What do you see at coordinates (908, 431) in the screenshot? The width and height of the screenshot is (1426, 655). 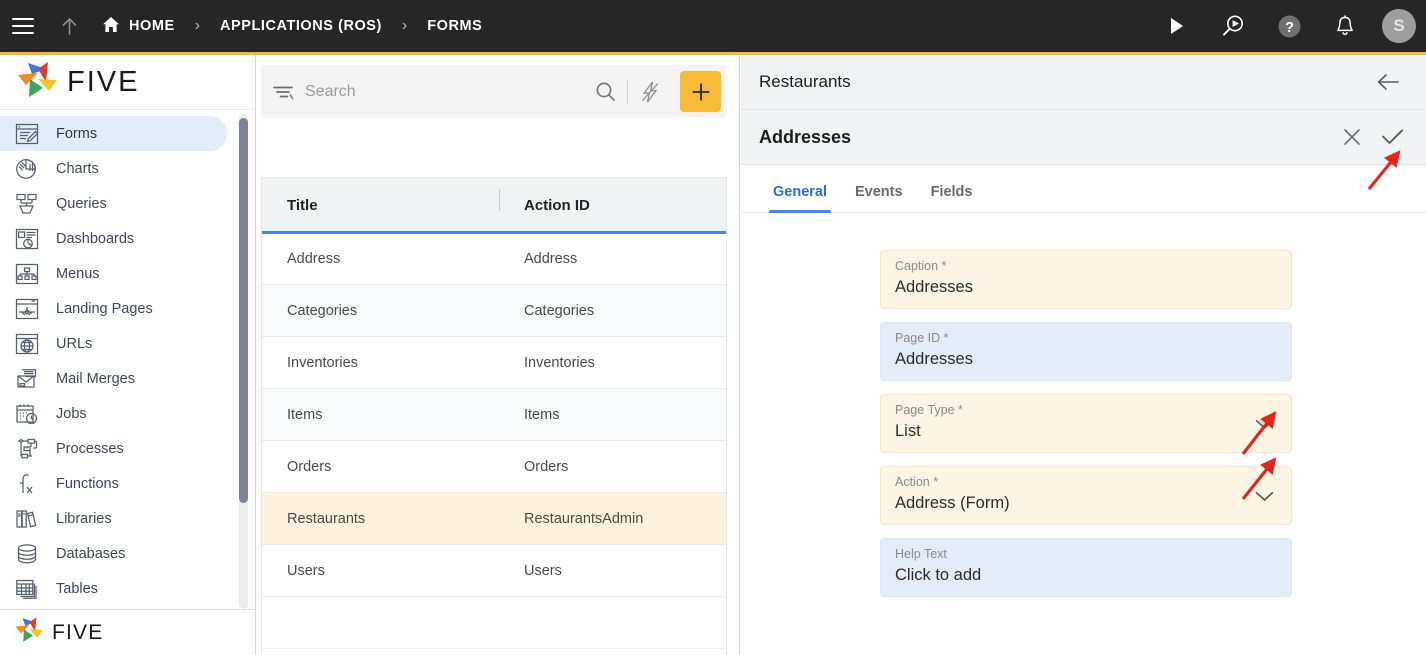 I see `field-value-page-type: List` at bounding box center [908, 431].